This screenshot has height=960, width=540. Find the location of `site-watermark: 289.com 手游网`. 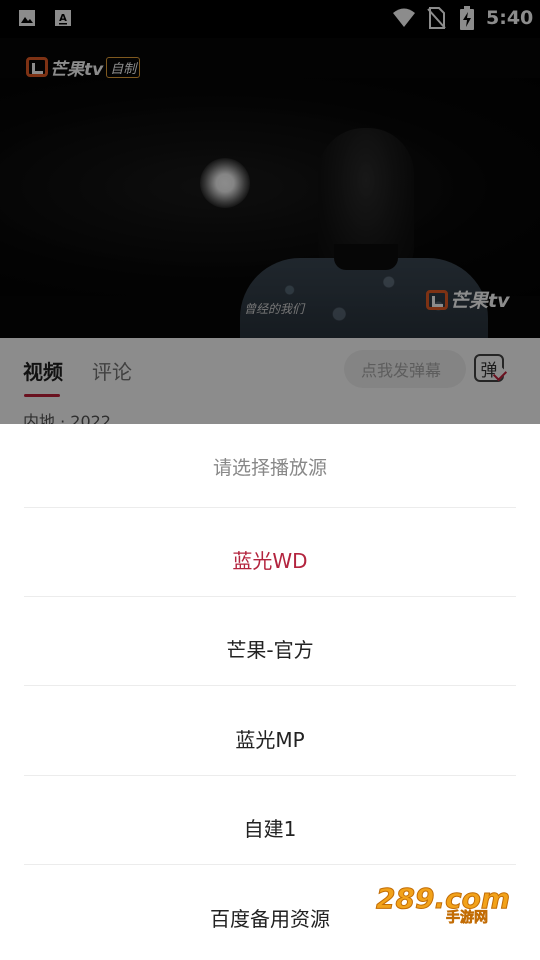

site-watermark: 289.com 手游网 is located at coordinates (443, 903).